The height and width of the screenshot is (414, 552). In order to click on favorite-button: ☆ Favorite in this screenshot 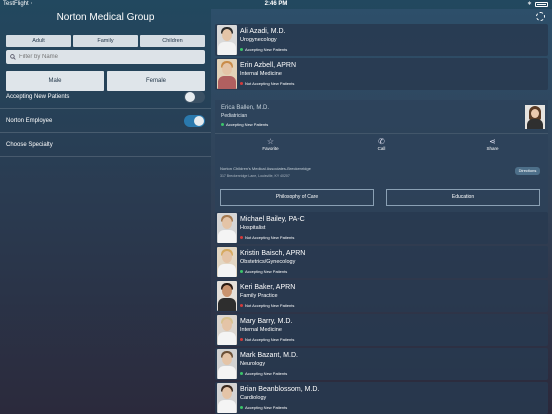, I will do `click(270, 144)`.